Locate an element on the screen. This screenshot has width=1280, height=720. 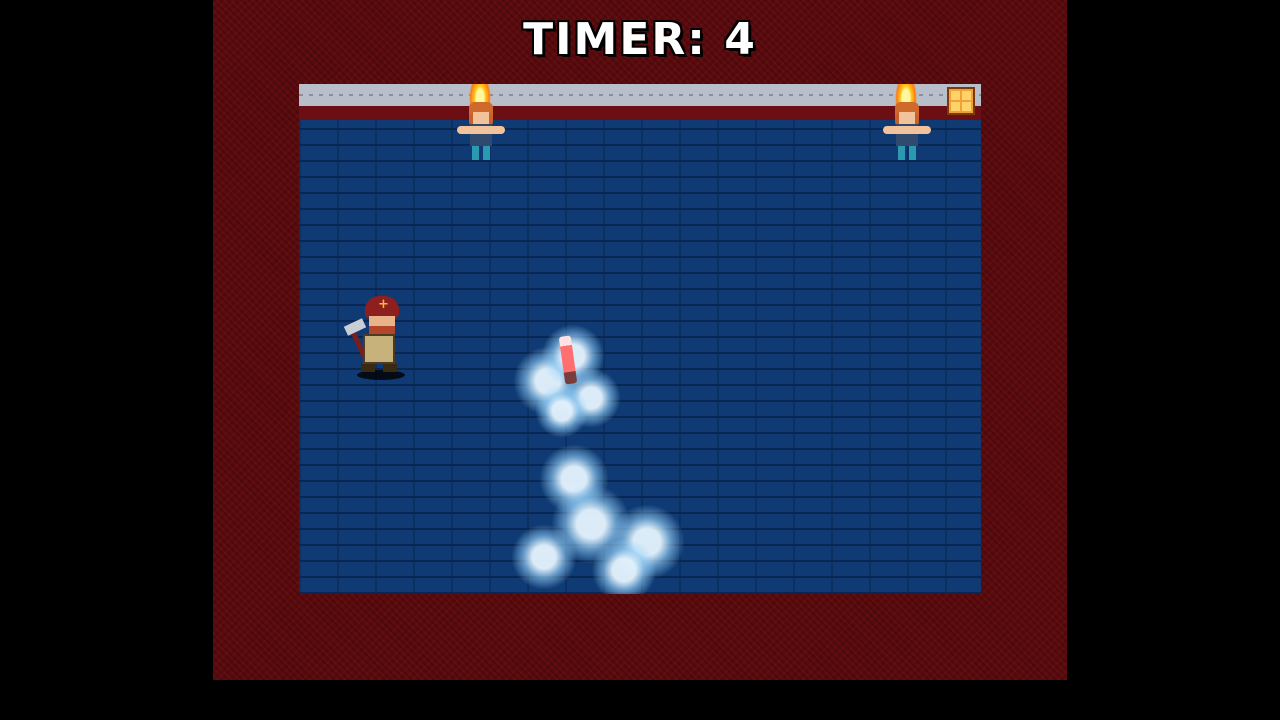
top-wall is located at coordinates (640, 102).